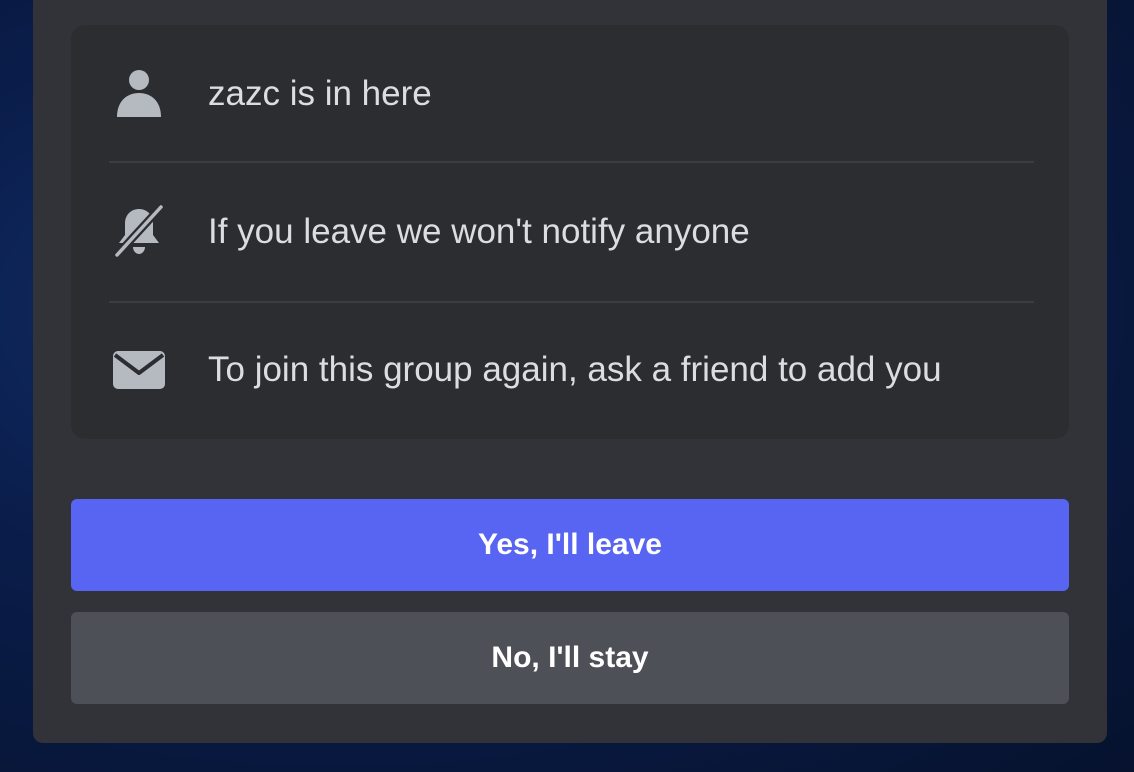 This screenshot has height=772, width=1134. Describe the element at coordinates (570, 545) in the screenshot. I see `leave-button: Yes, I'll leave` at that location.